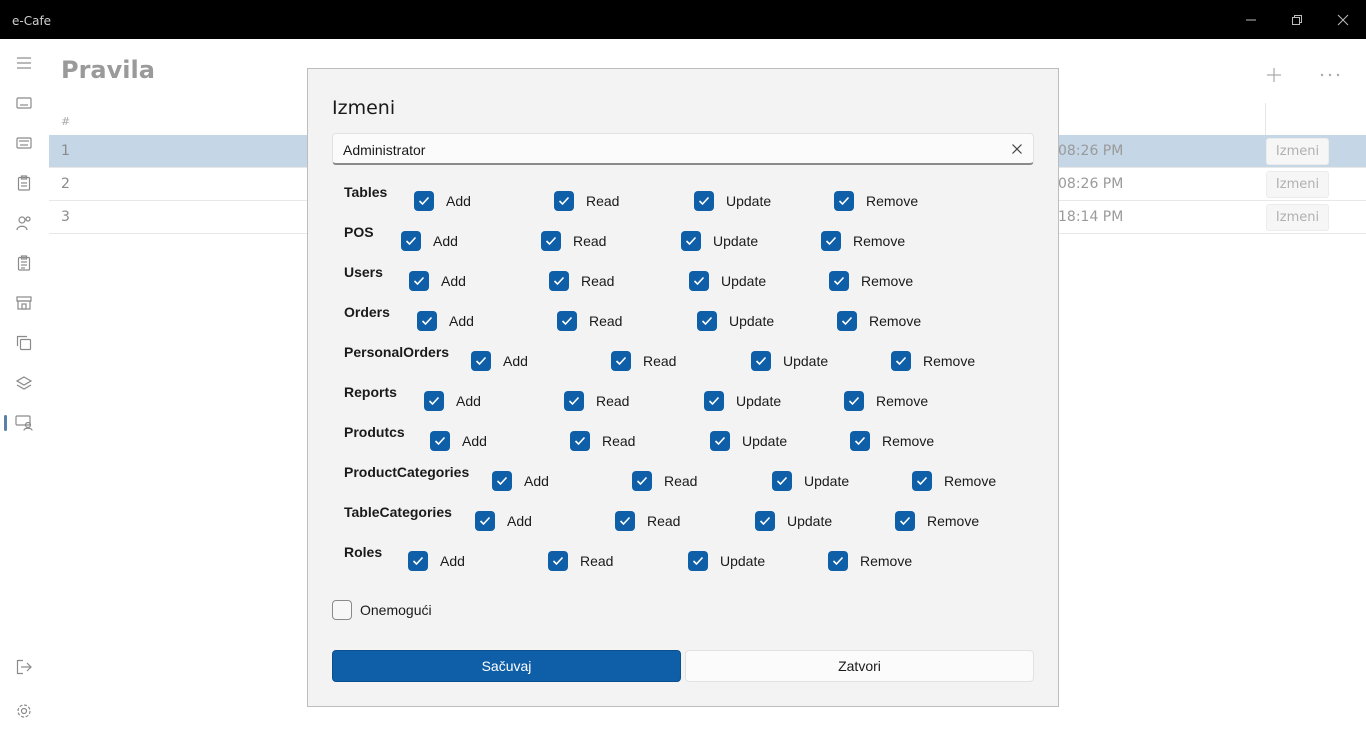 The width and height of the screenshot is (1366, 734). Describe the element at coordinates (1330, 75) in the screenshot. I see `more-icon` at that location.